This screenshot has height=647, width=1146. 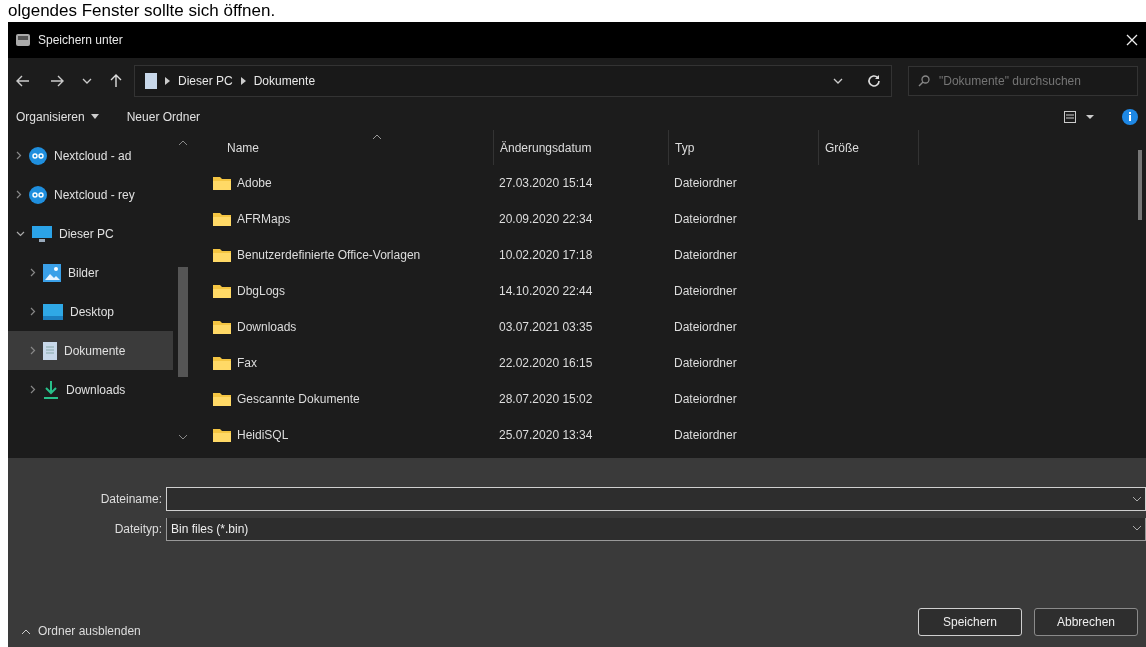 I want to click on back-arrow-icon, so click(x=23, y=80).